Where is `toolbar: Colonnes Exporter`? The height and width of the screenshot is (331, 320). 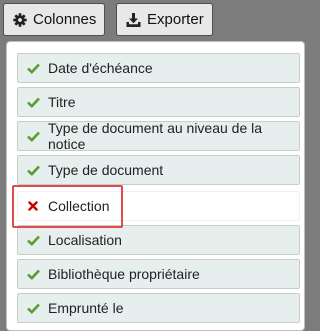 toolbar: Colonnes Exporter is located at coordinates (152, 20).